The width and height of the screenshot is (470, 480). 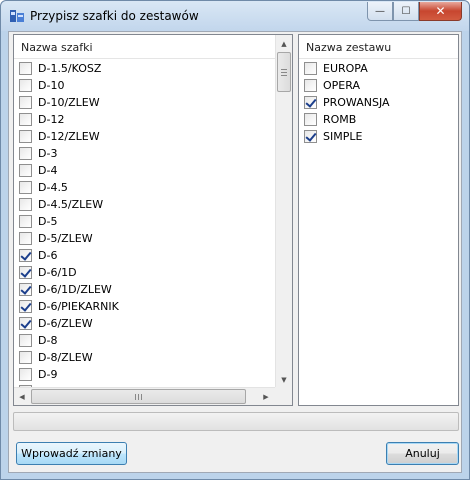 What do you see at coordinates (378, 47) in the screenshot?
I see `column-header-set-name: Nazwa zestawu` at bounding box center [378, 47].